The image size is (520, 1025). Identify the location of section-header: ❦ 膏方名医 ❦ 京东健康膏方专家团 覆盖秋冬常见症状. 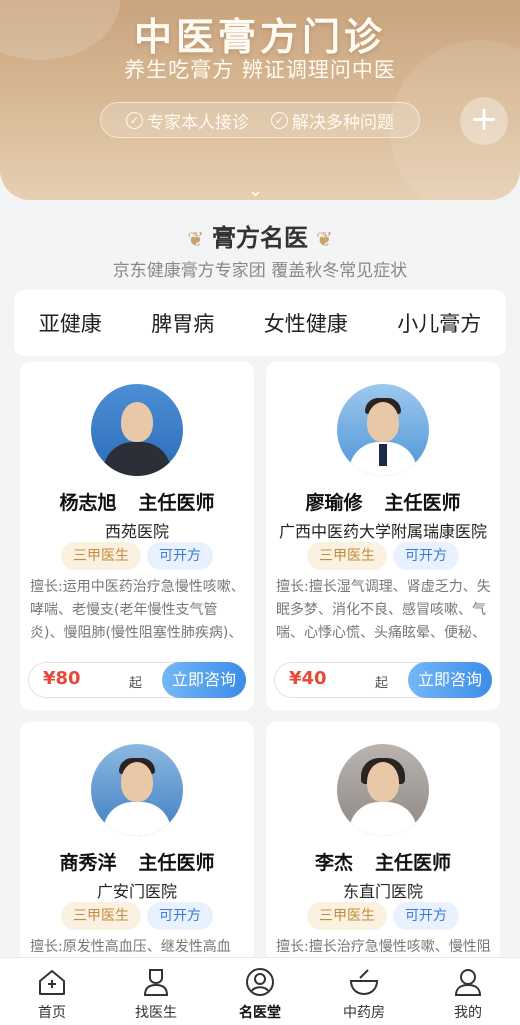
(260, 243).